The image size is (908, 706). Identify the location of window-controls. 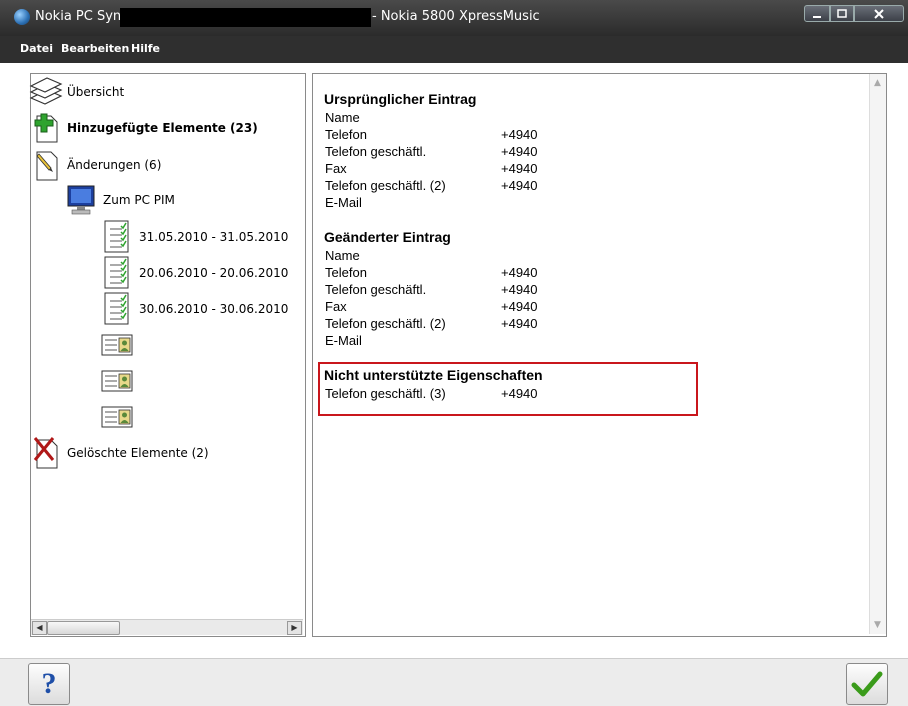
(854, 13).